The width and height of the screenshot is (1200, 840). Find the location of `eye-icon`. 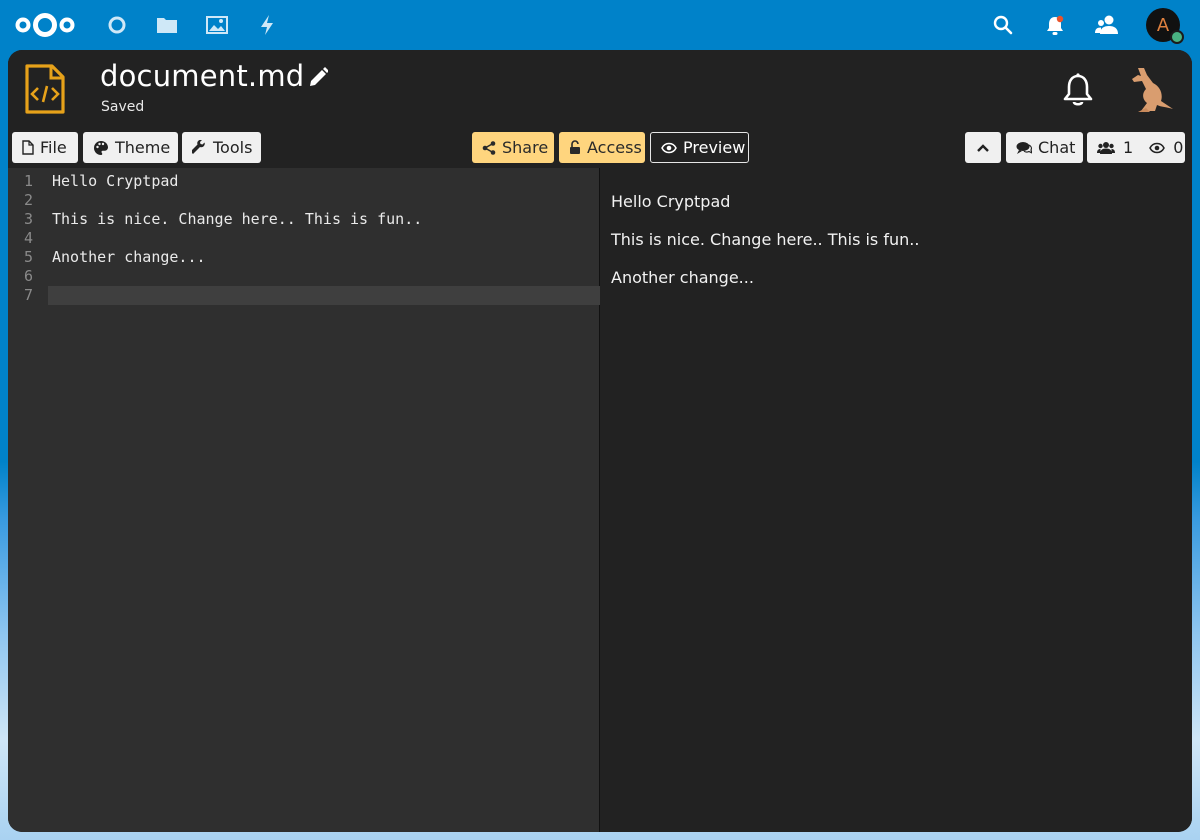

eye-icon is located at coordinates (669, 147).